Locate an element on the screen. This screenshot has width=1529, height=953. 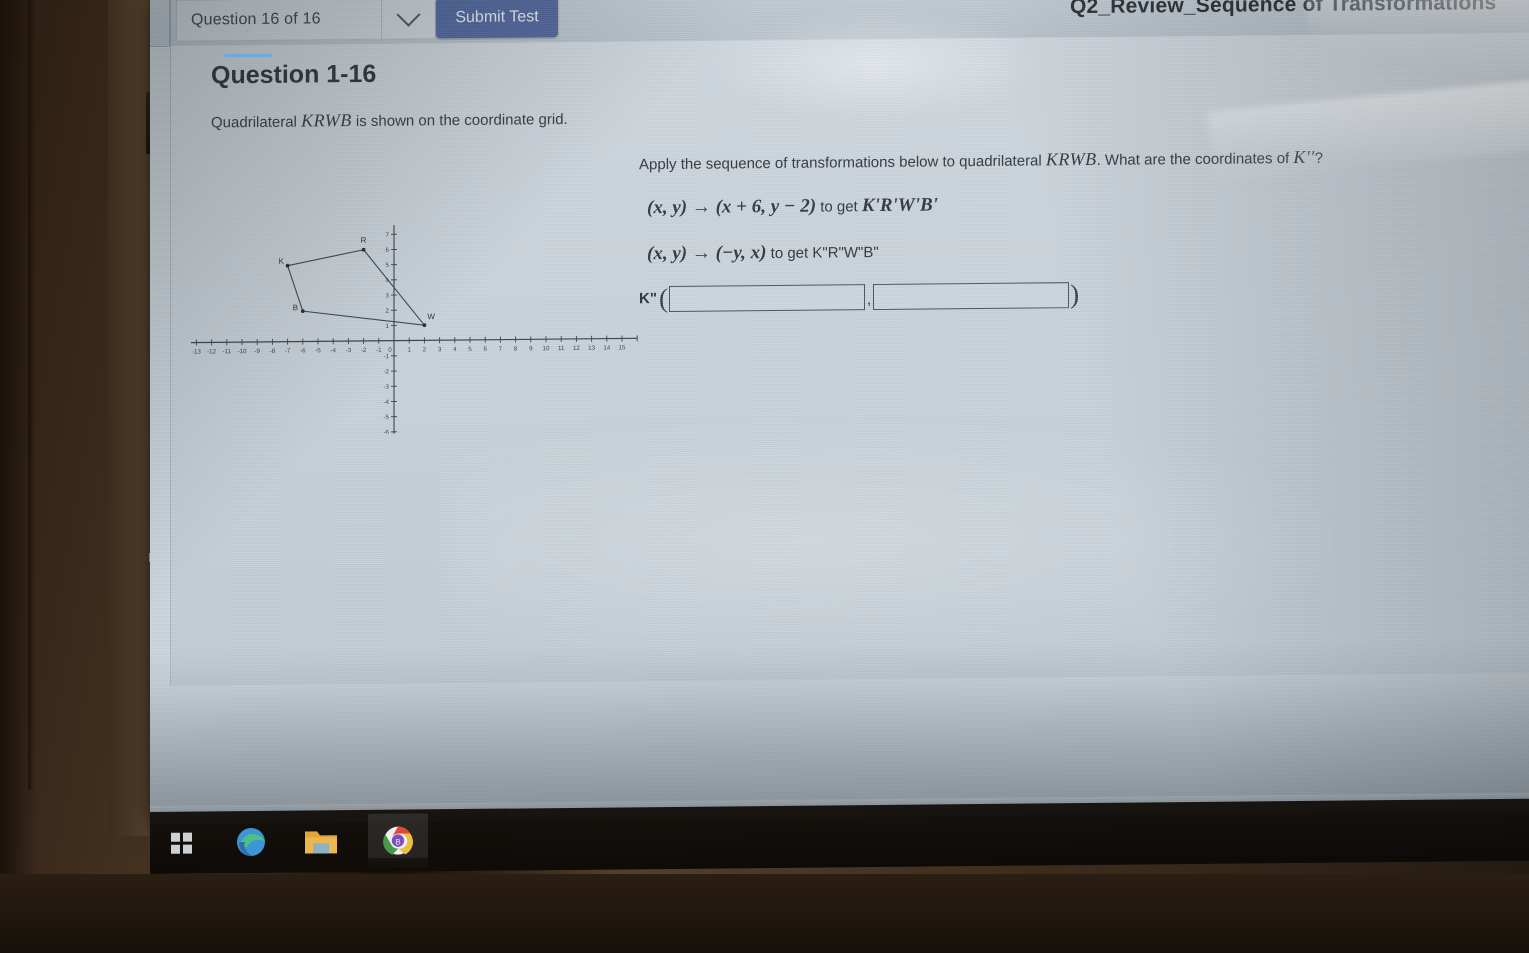
svg-text: -9 is located at coordinates (257, 351).